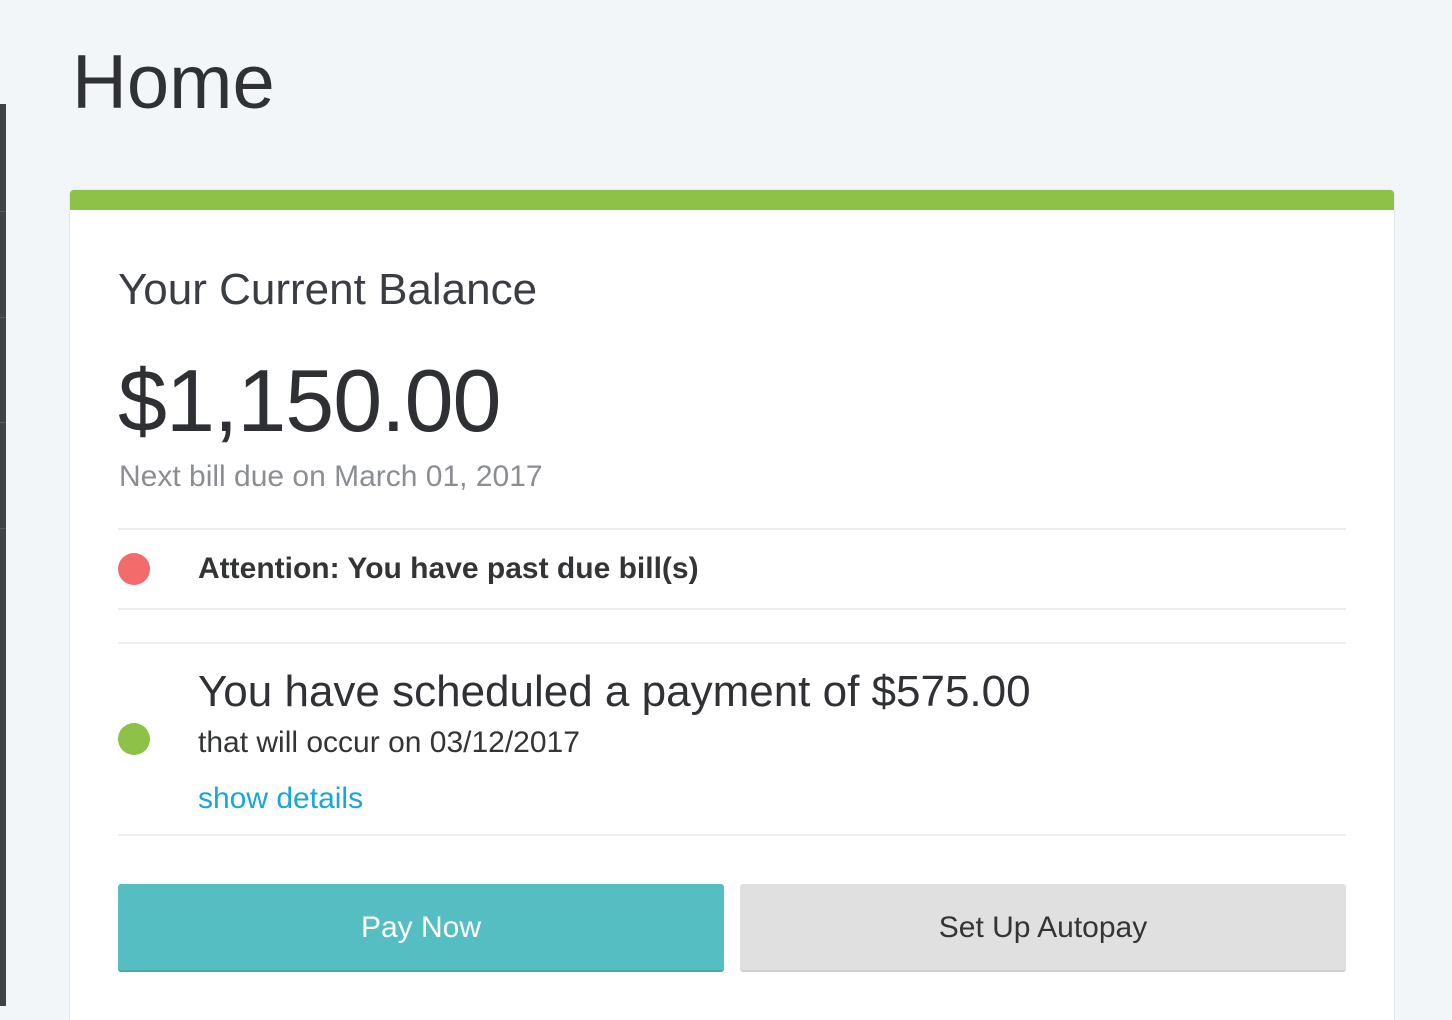 The image size is (1452, 1020). What do you see at coordinates (173, 82) in the screenshot?
I see `page-title: Home` at bounding box center [173, 82].